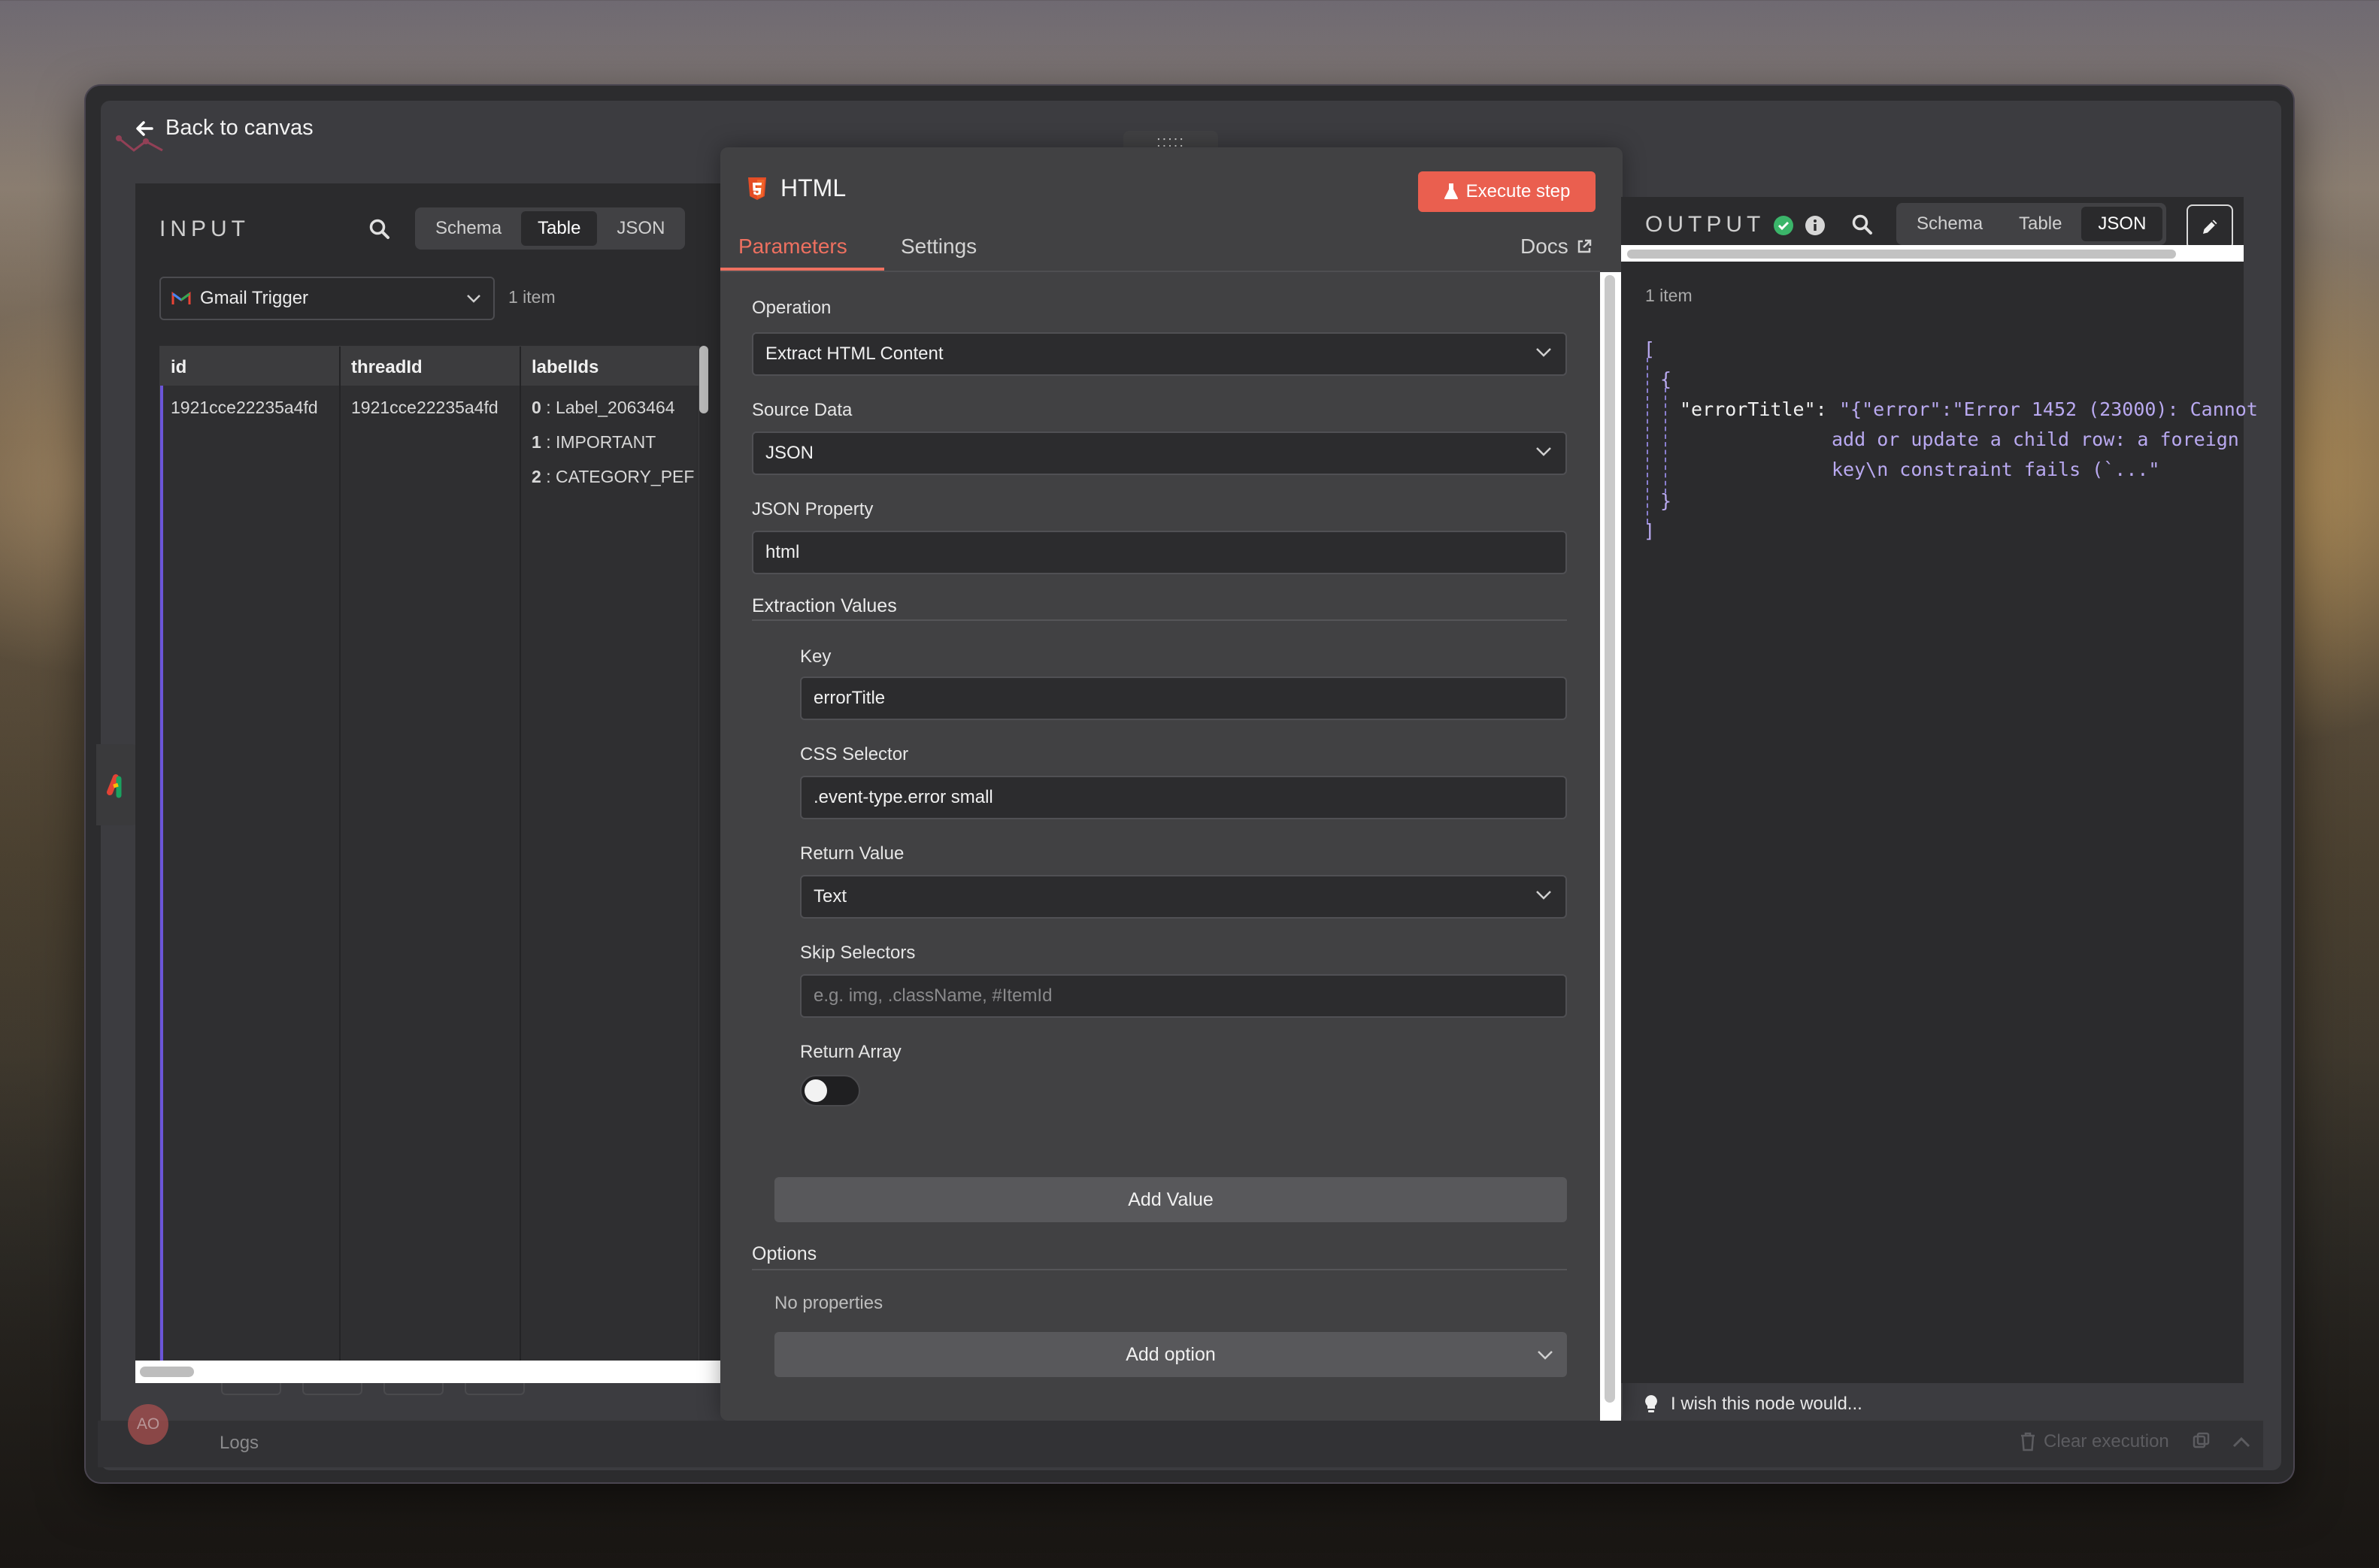 The width and height of the screenshot is (2379, 1568). Describe the element at coordinates (830, 1090) in the screenshot. I see `return-array-toggle` at that location.